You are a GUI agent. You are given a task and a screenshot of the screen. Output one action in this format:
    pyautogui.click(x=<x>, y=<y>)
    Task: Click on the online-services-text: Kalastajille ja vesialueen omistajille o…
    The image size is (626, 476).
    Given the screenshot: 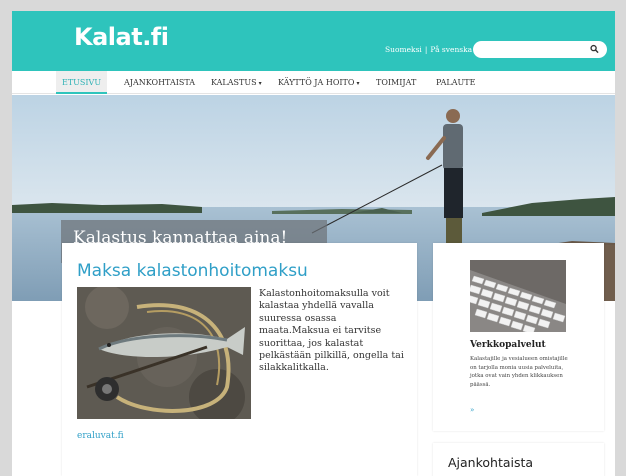 What is the action you would take?
    pyautogui.click(x=519, y=372)
    